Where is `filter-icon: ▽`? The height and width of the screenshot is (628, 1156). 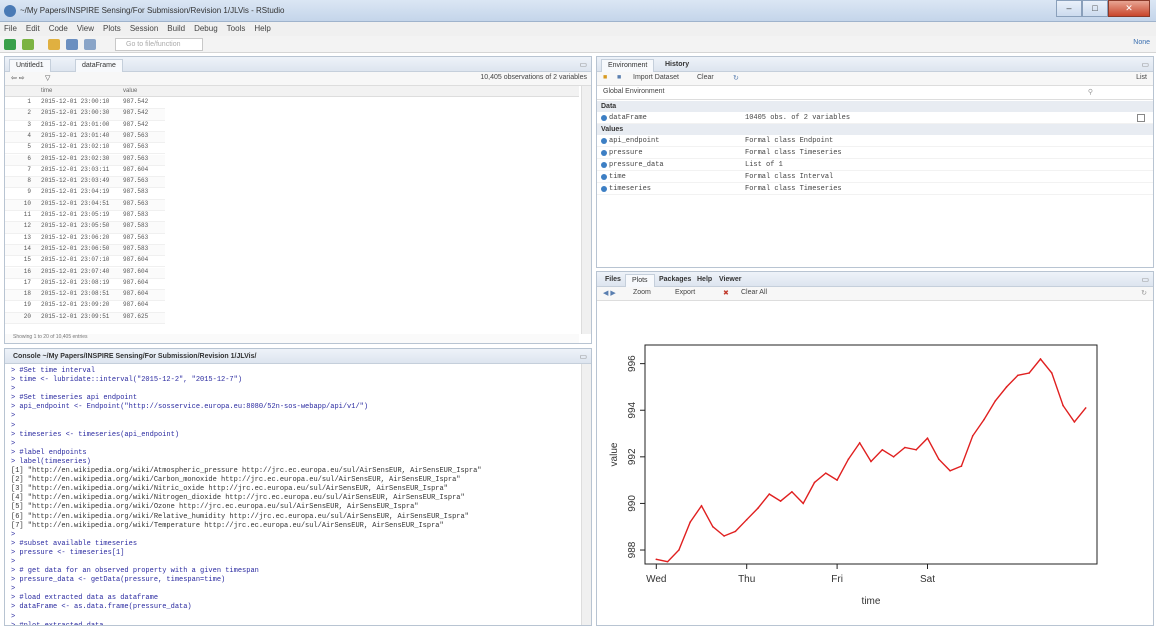
filter-icon: ▽ is located at coordinates (47, 78).